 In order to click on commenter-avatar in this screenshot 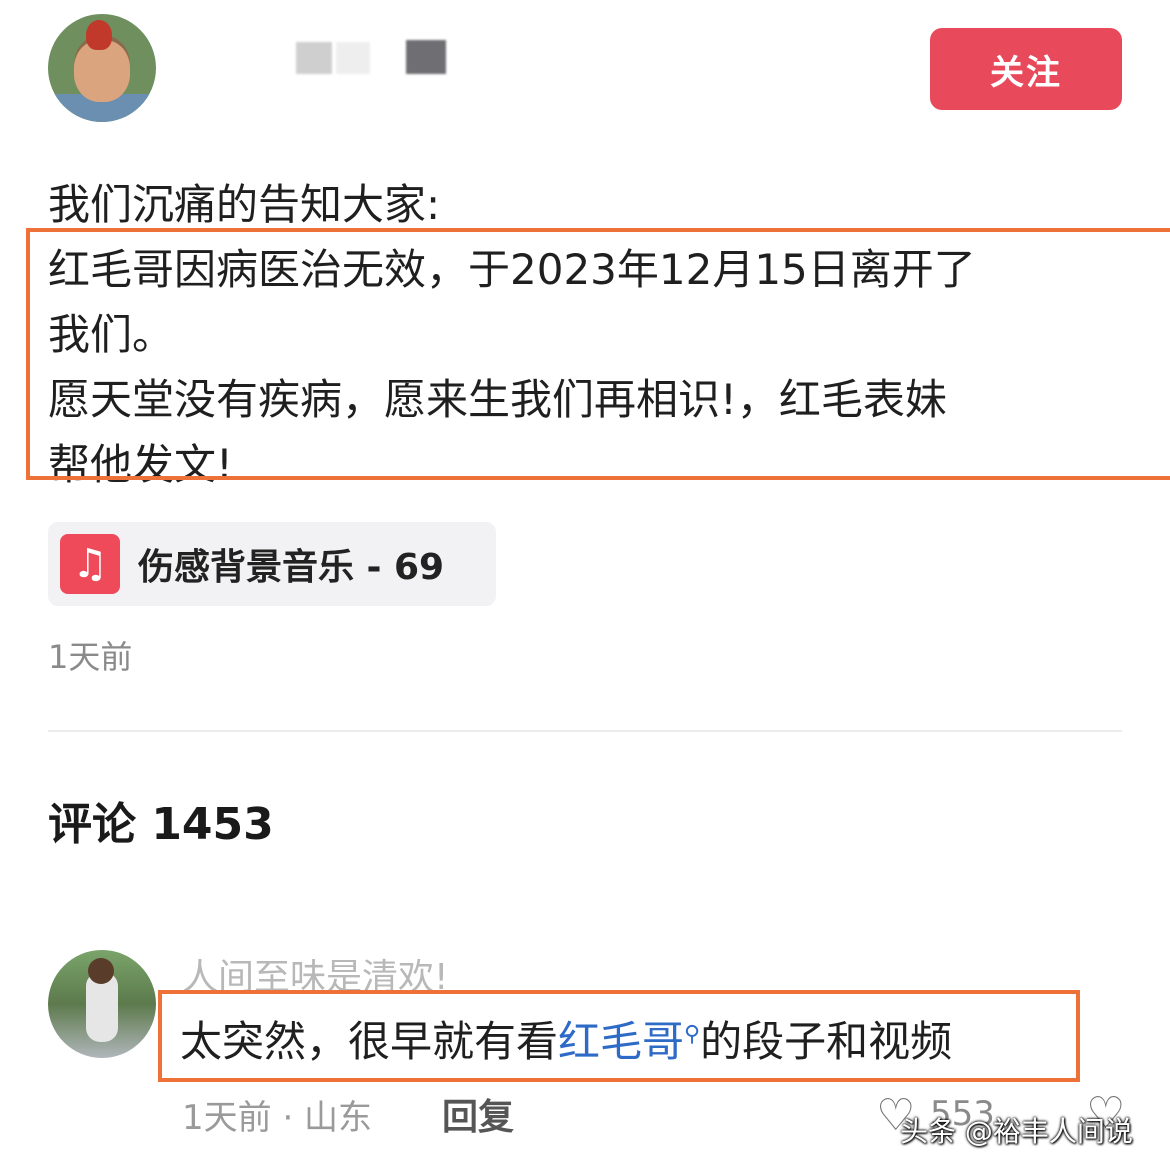, I will do `click(102, 1004)`.